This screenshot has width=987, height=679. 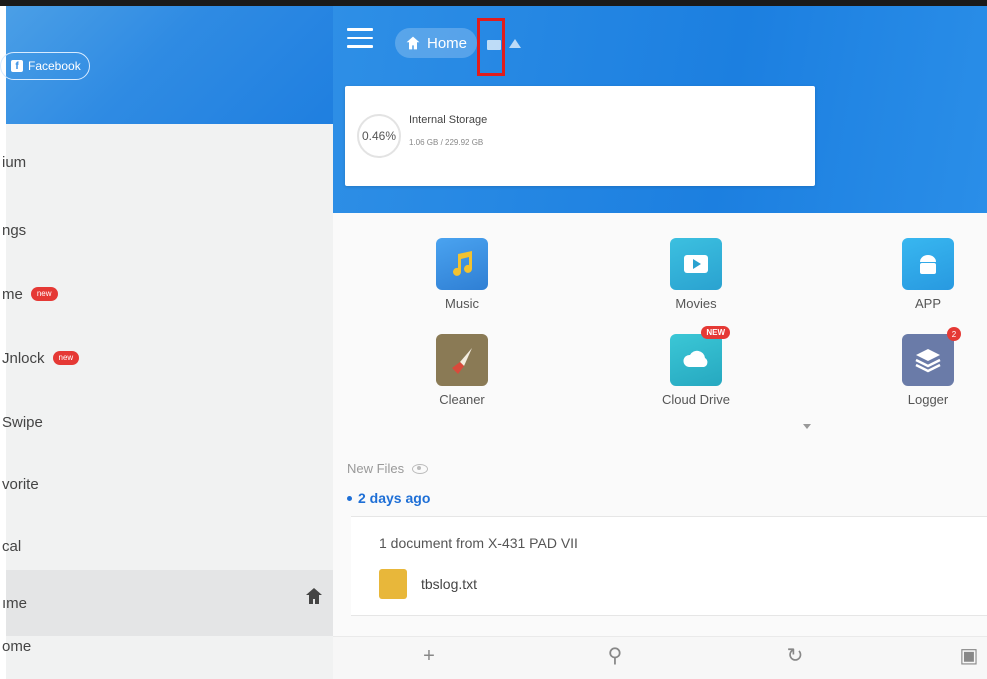 What do you see at coordinates (12, 294) in the screenshot?
I see `sidebar-item-label: me` at bounding box center [12, 294].